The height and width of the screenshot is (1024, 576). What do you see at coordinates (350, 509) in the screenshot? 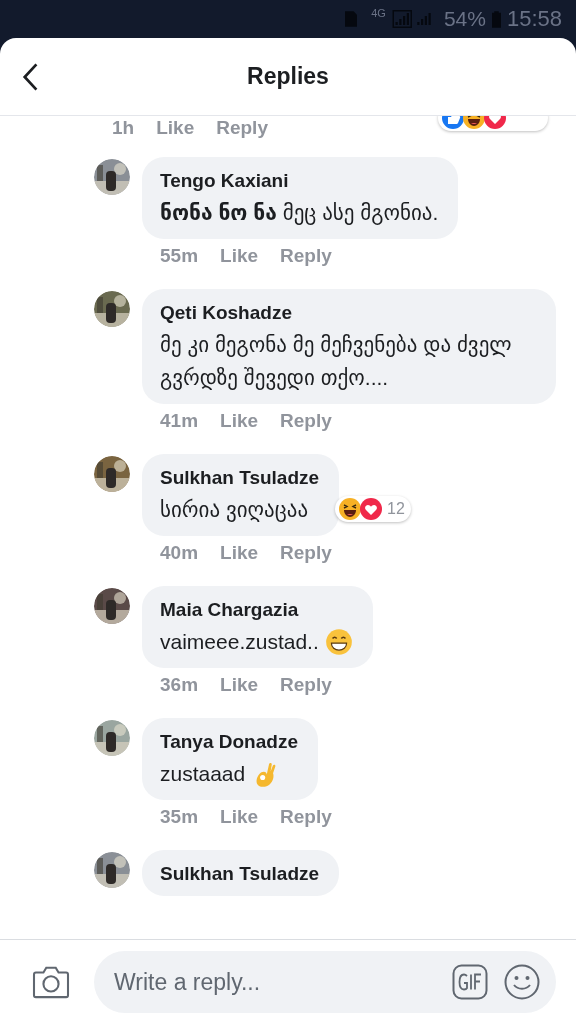
I see `laughing-face-icon` at bounding box center [350, 509].